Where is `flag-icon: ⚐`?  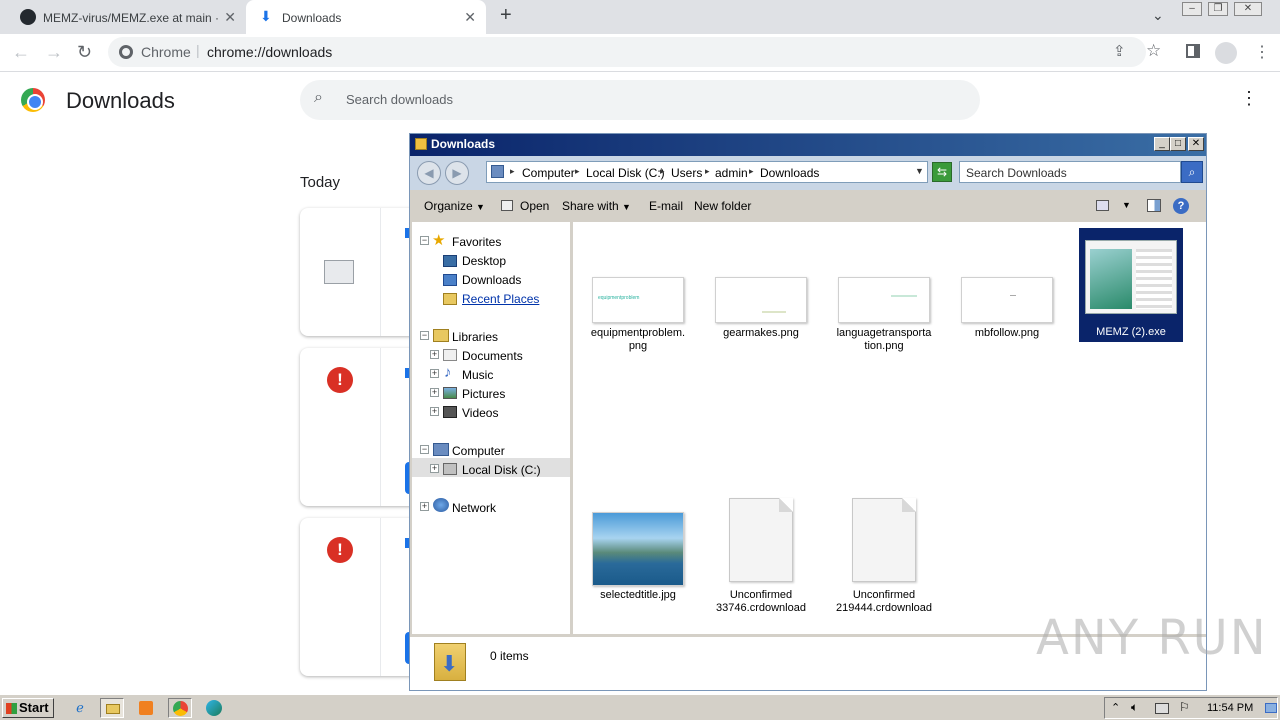 flag-icon: ⚐ is located at coordinates (1184, 707).